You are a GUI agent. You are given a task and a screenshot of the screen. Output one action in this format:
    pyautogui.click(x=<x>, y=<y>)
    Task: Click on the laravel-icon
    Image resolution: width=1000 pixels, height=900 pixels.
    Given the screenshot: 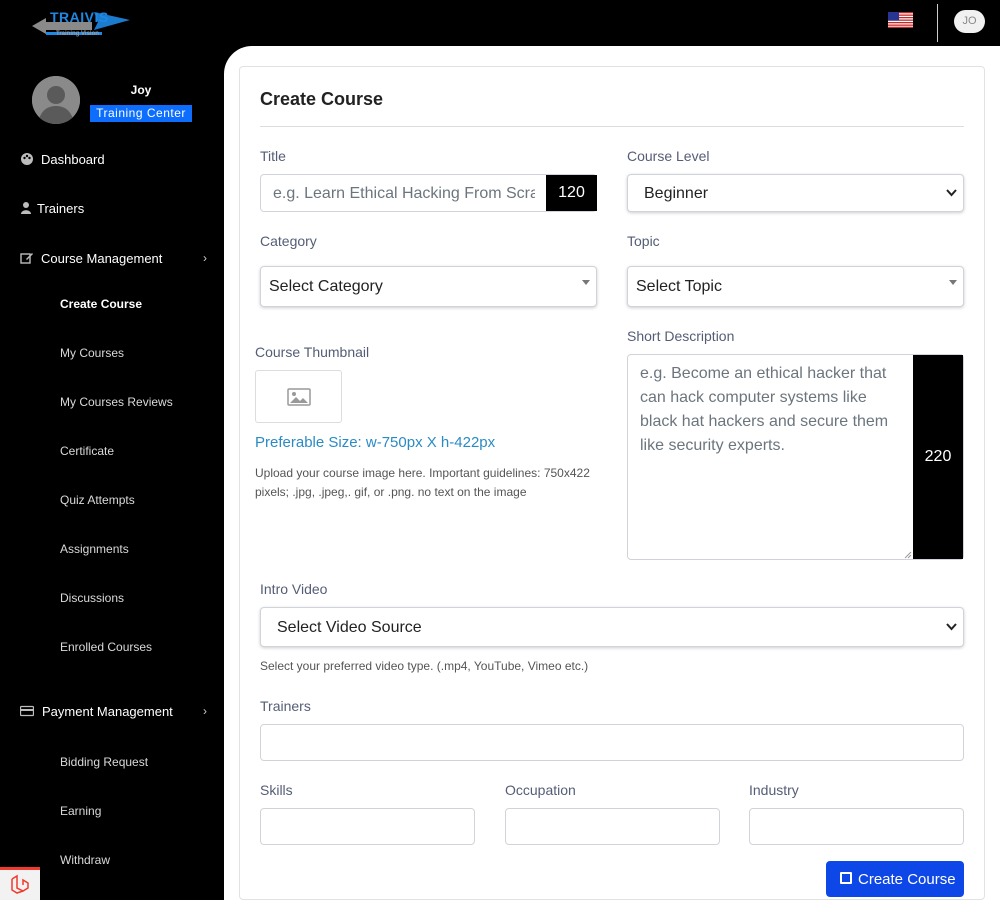 What is the action you would take?
    pyautogui.click(x=20, y=884)
    